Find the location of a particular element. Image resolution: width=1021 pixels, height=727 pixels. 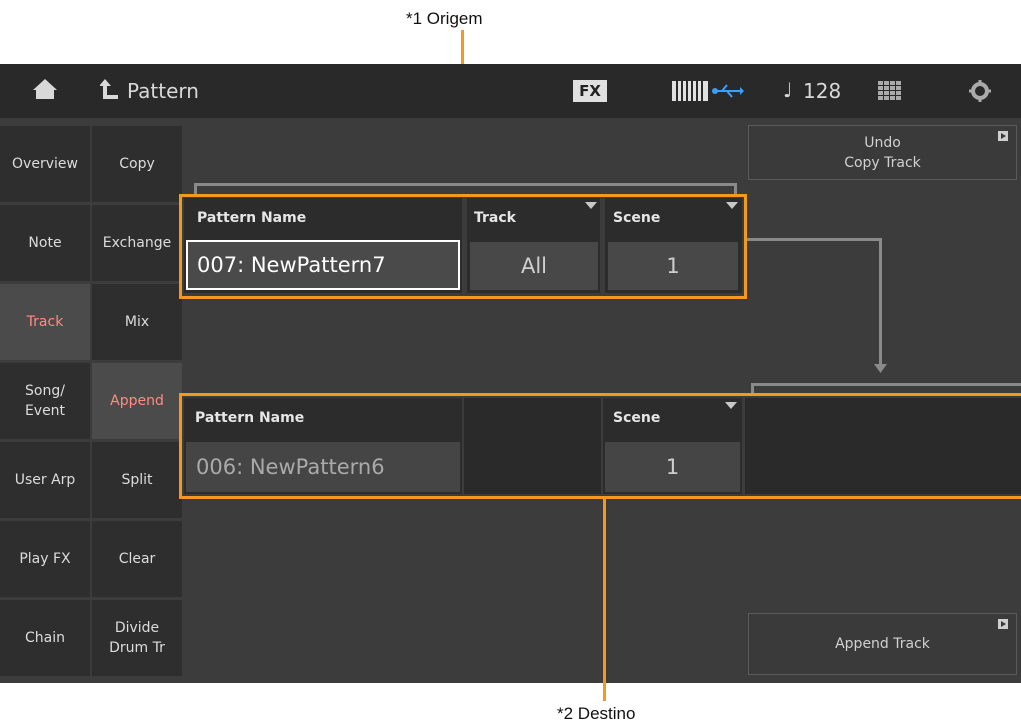

undo-copy-track-label: Undo Copy Track is located at coordinates (882, 152).